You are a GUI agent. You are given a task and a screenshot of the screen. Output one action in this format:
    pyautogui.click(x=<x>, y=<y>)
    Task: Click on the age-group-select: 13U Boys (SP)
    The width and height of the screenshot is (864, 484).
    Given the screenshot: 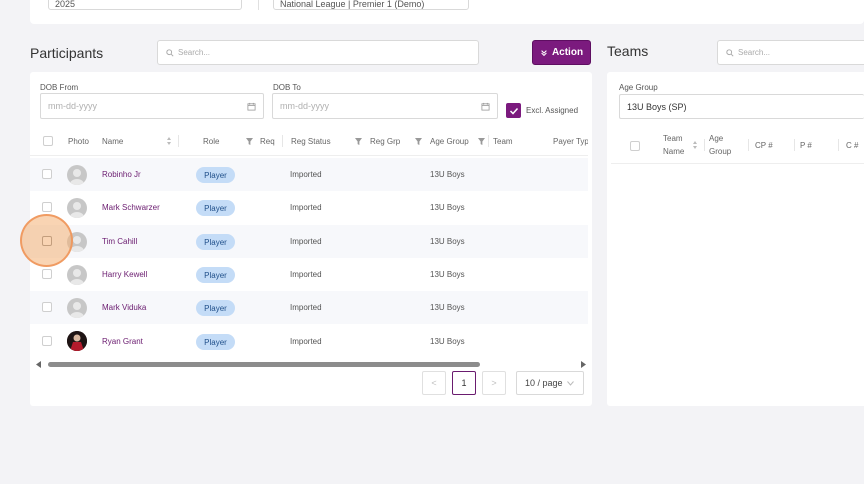 What is the action you would take?
    pyautogui.click(x=741, y=106)
    